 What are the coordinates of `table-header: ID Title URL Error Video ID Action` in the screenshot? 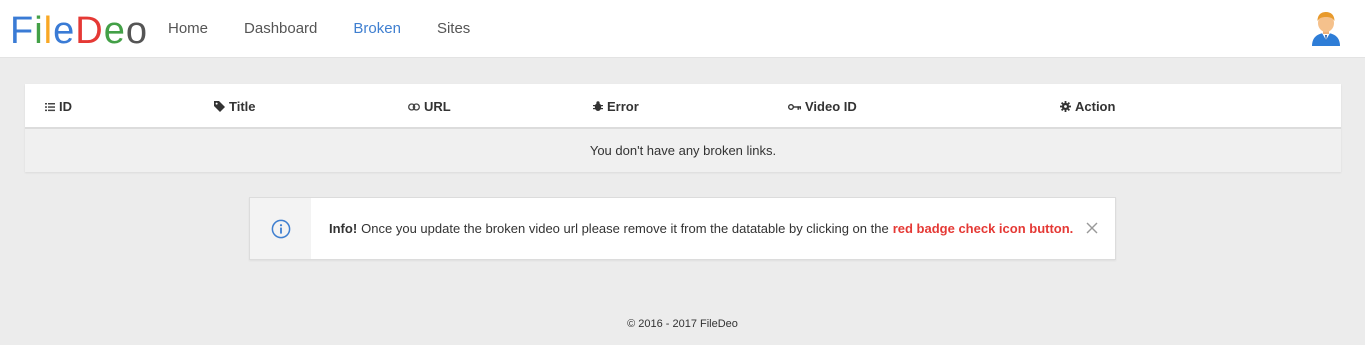 It's located at (683, 106).